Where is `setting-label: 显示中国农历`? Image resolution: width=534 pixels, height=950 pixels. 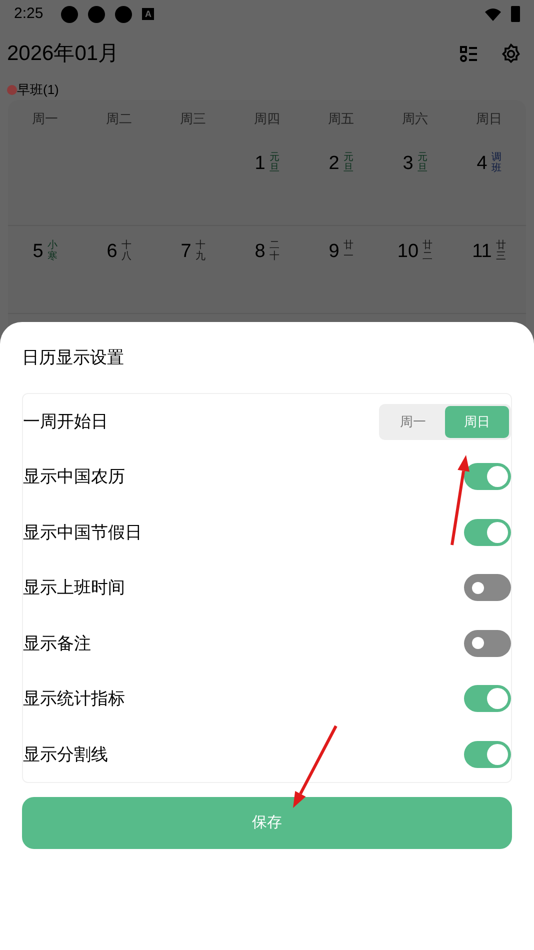
setting-label: 显示中国农历 is located at coordinates (74, 477).